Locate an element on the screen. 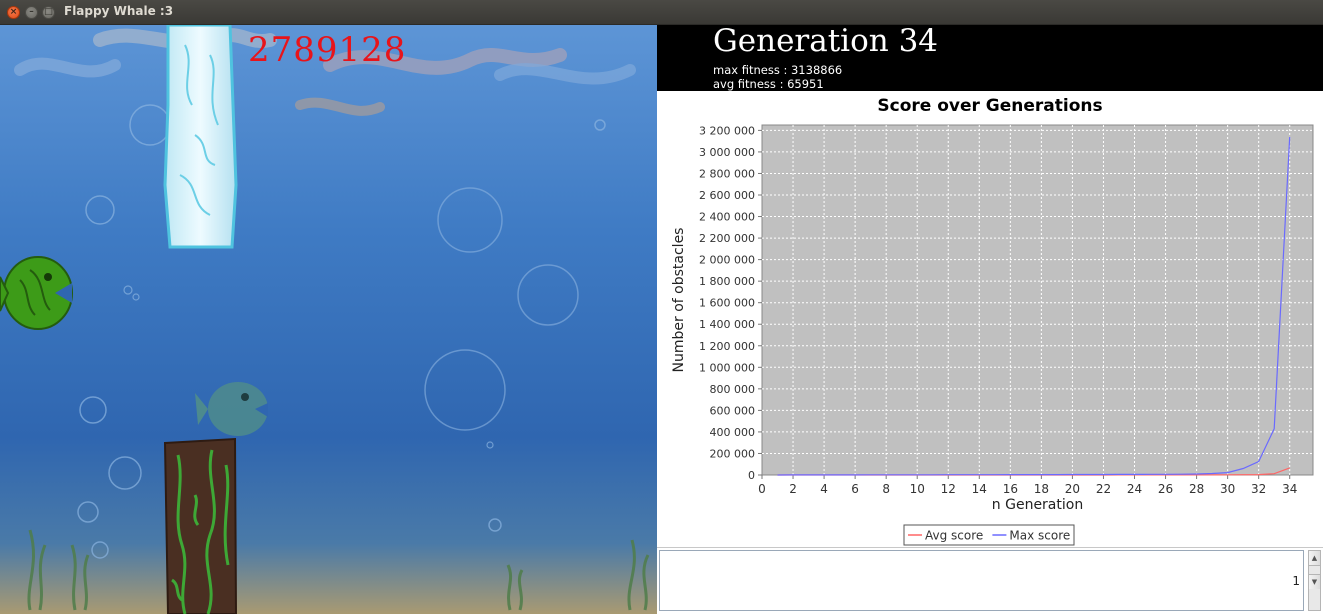 Image resolution: width=1323 pixels, height=614 pixels. line-number: 1 is located at coordinates (1296, 581).